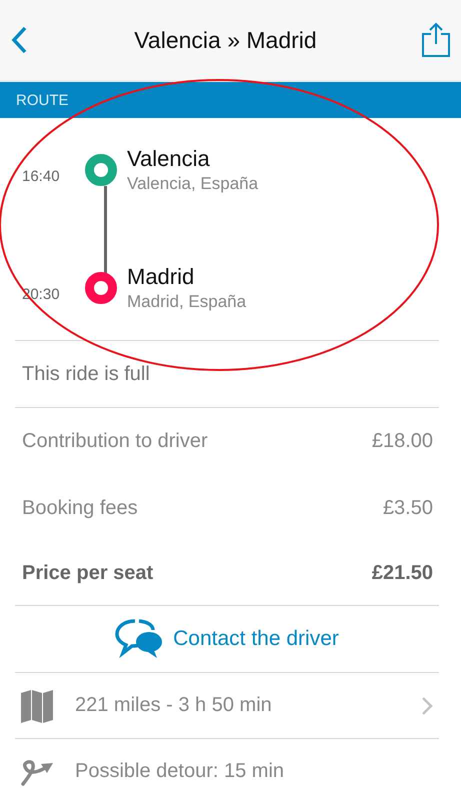  What do you see at coordinates (41, 176) in the screenshot?
I see `stop-time: 16:40` at bounding box center [41, 176].